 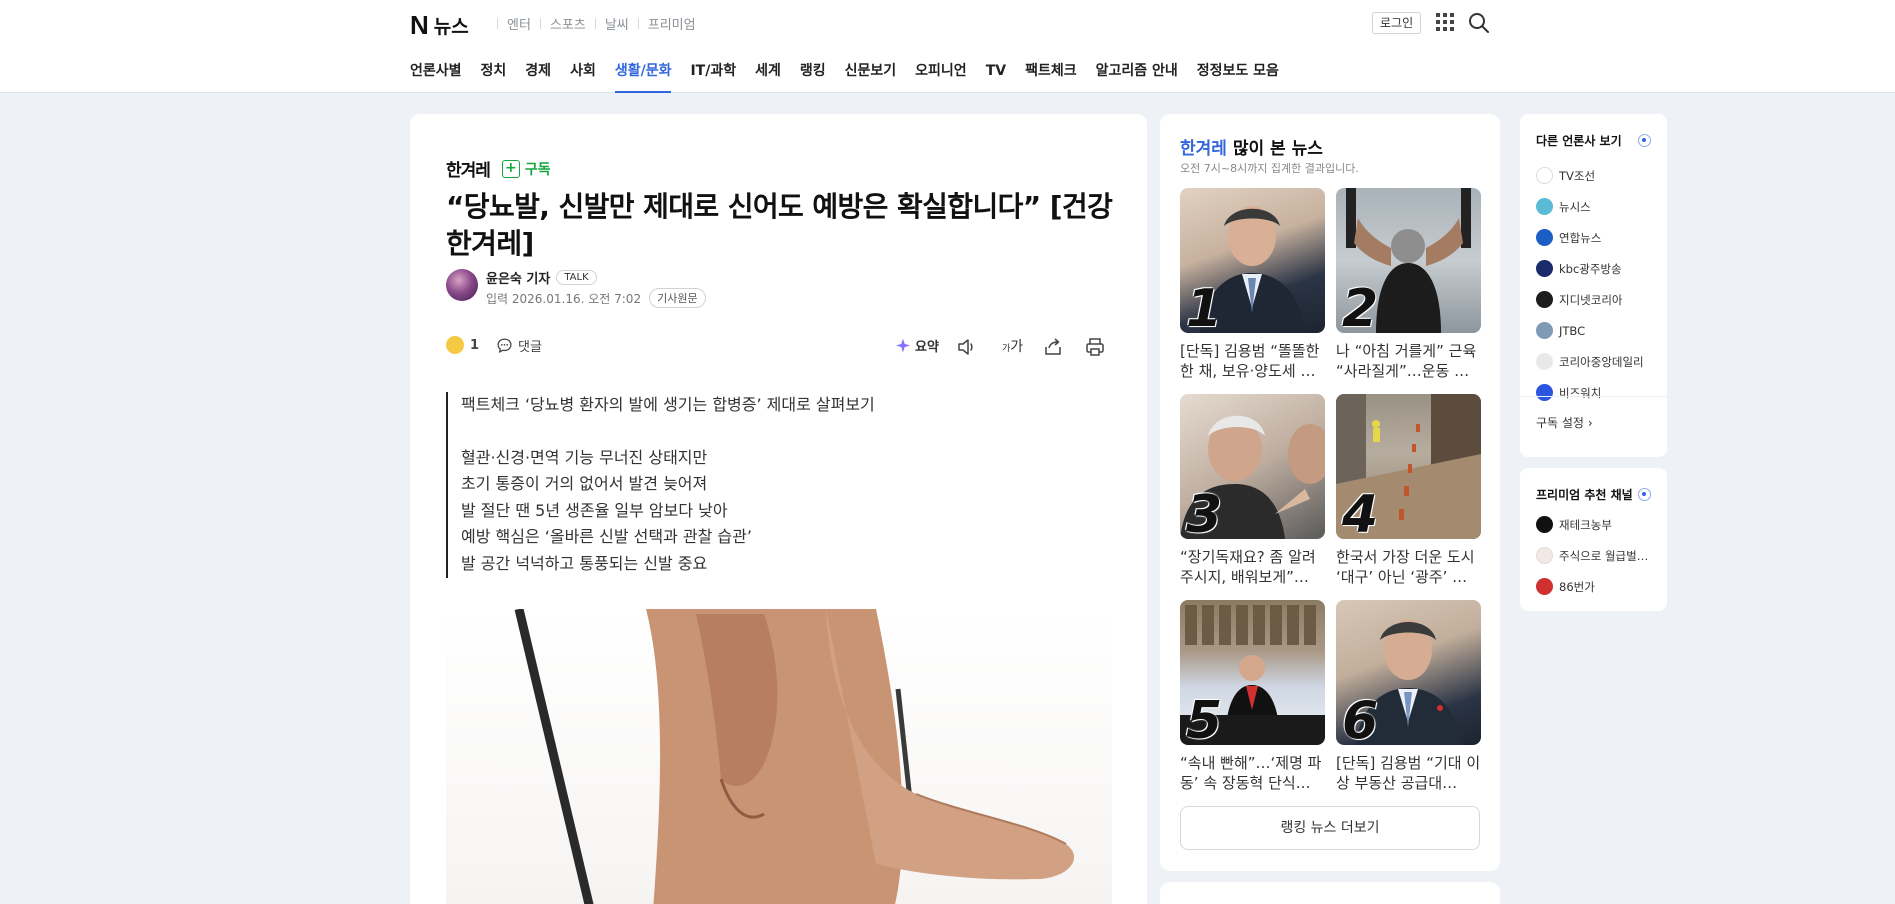 What do you see at coordinates (996, 76) in the screenshot?
I see `nav-item-tv: TV` at bounding box center [996, 76].